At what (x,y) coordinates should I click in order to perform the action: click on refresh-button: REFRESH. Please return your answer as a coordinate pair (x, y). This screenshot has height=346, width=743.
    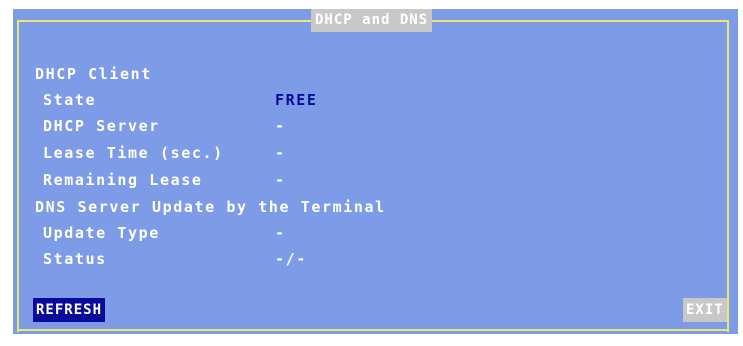
    Looking at the image, I should click on (69, 310).